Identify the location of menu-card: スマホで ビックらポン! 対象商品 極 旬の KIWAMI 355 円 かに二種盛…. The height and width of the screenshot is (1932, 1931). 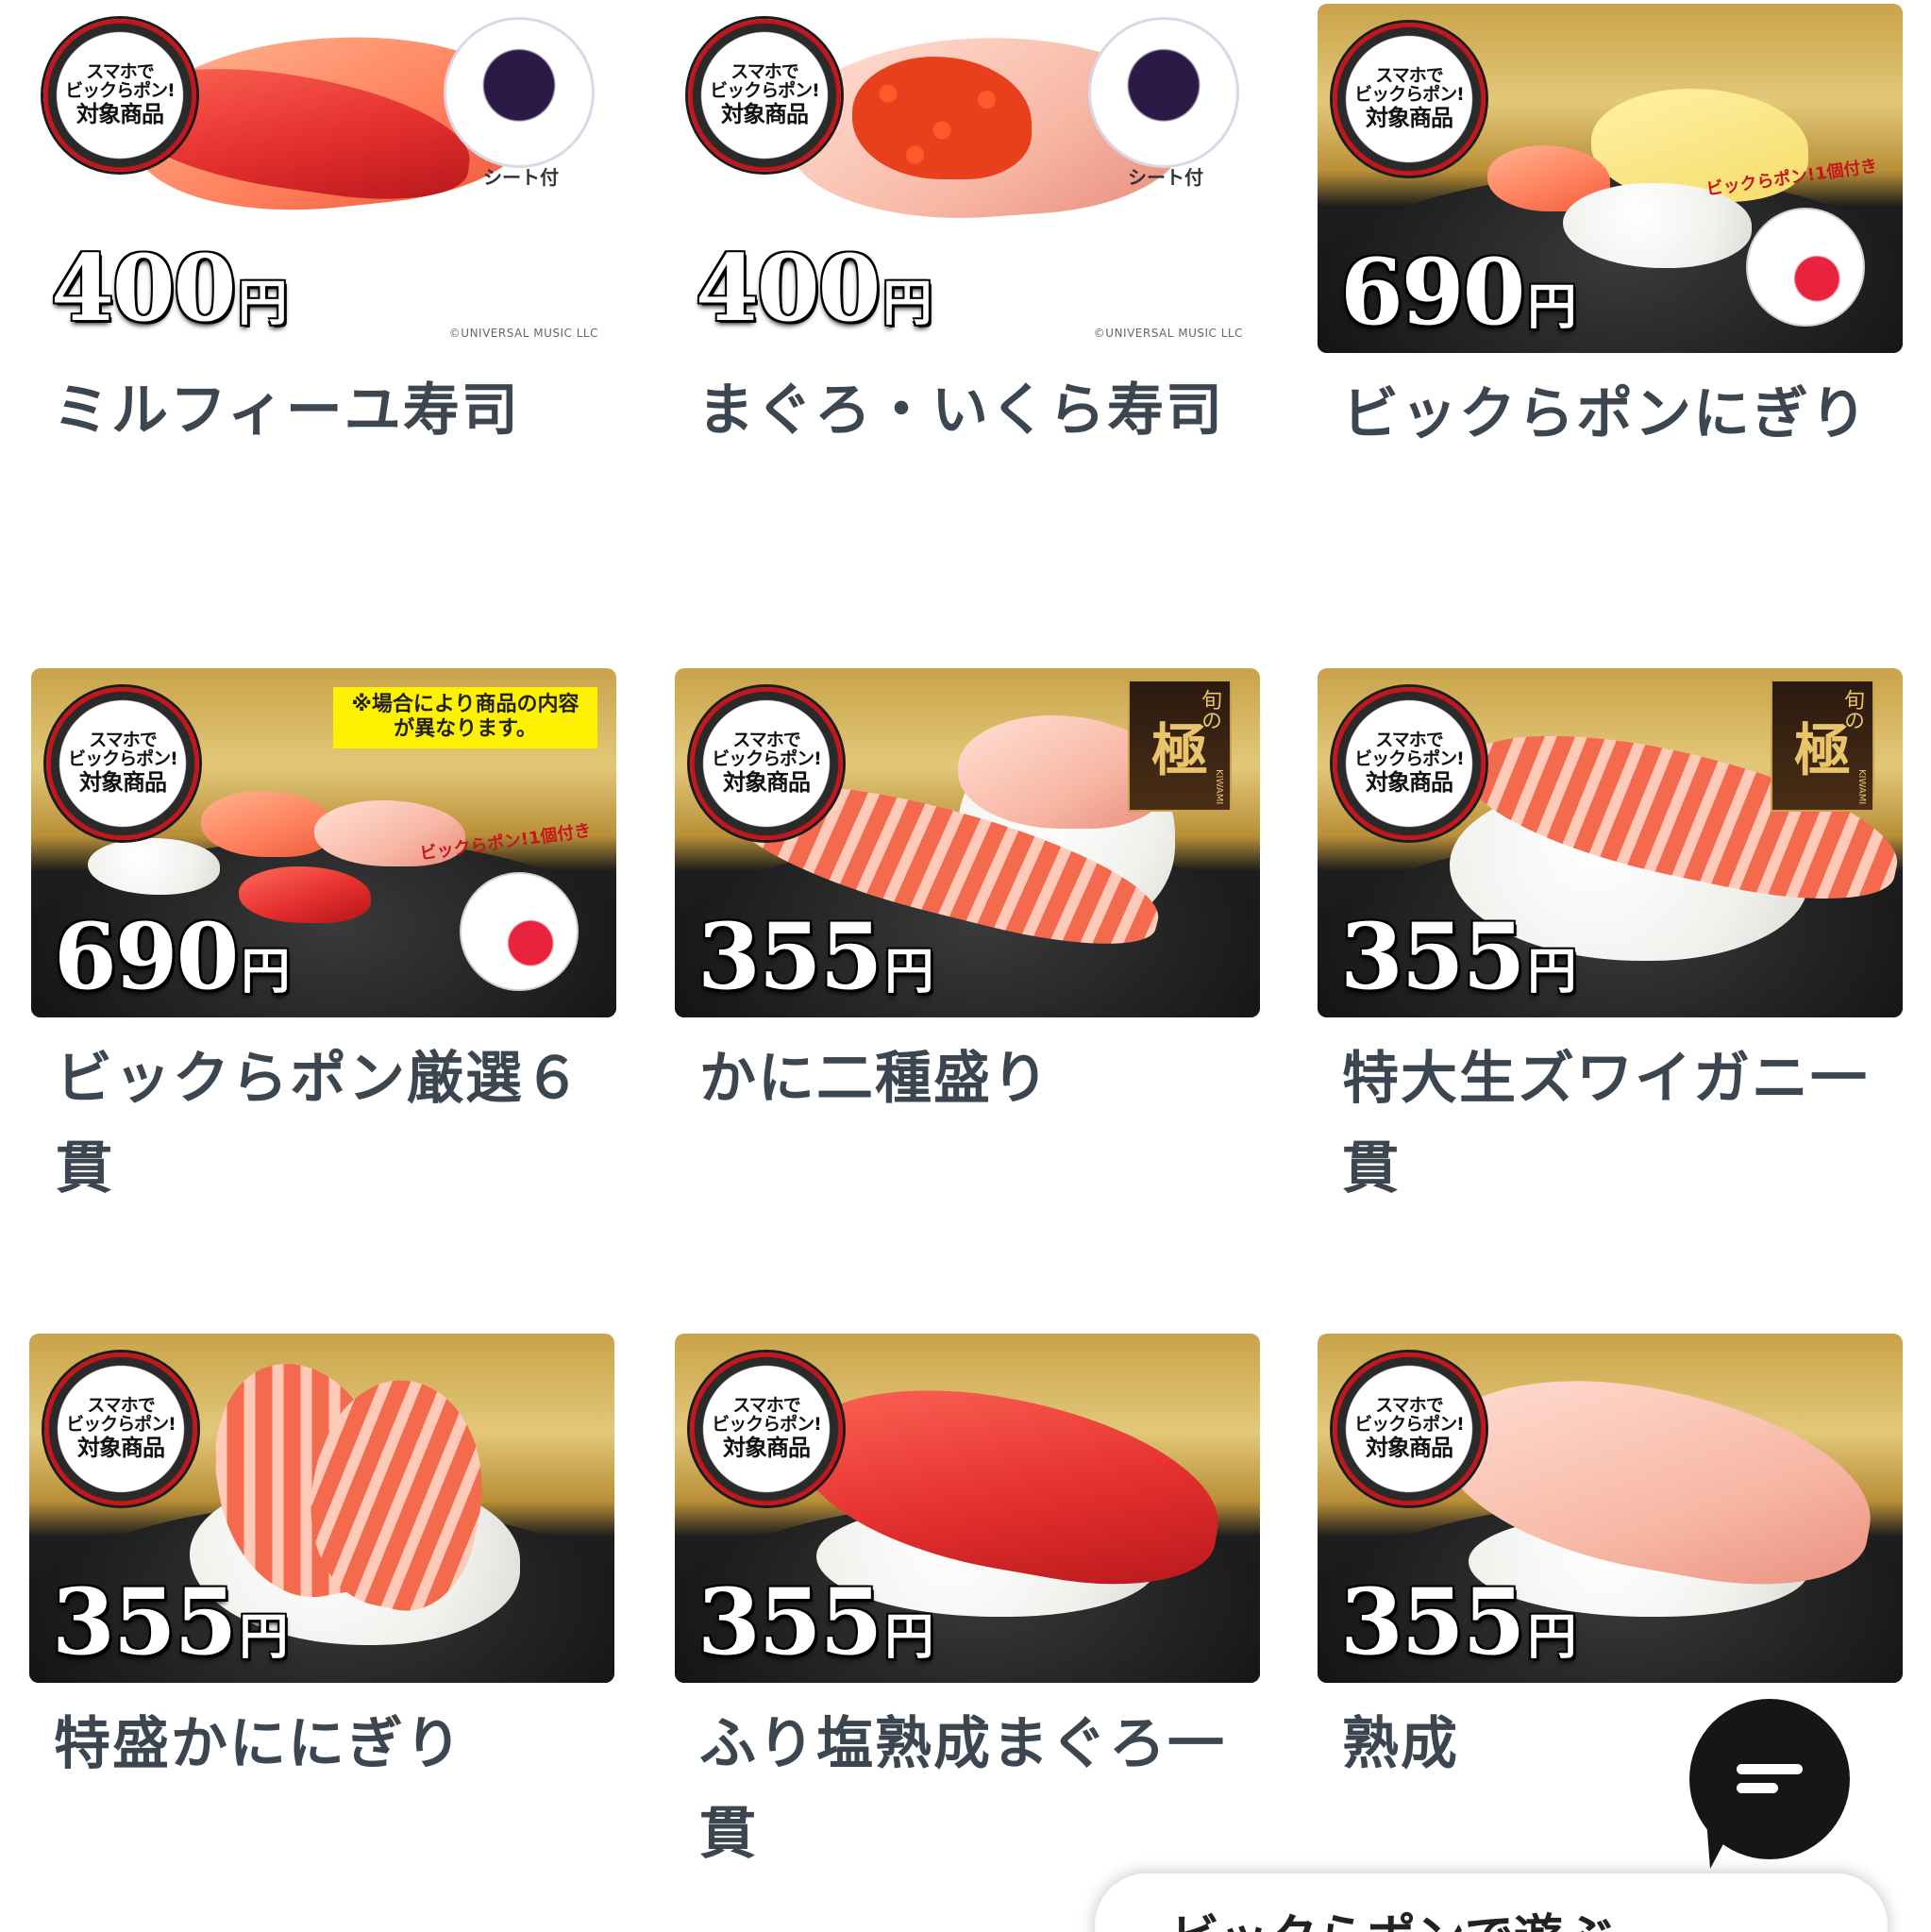
(968, 896).